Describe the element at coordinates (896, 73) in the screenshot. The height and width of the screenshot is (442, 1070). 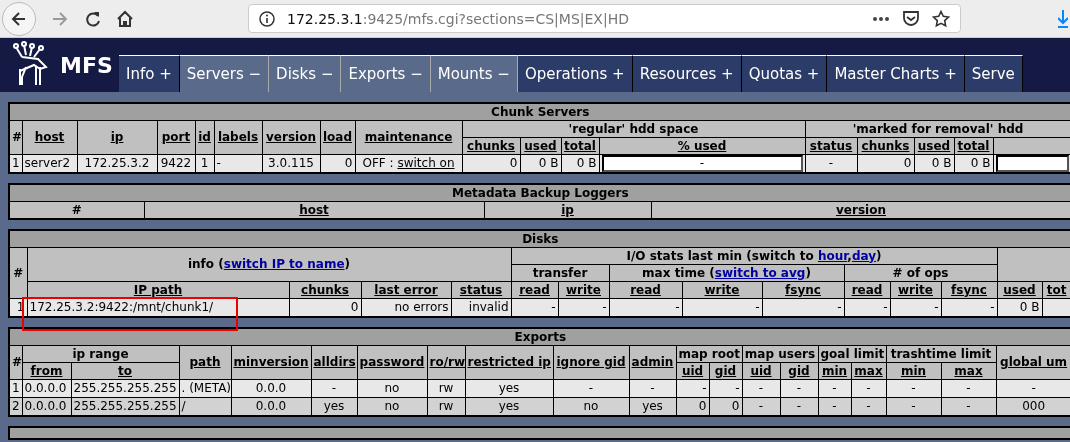
I see `nav-tab: Master Charts +` at that location.